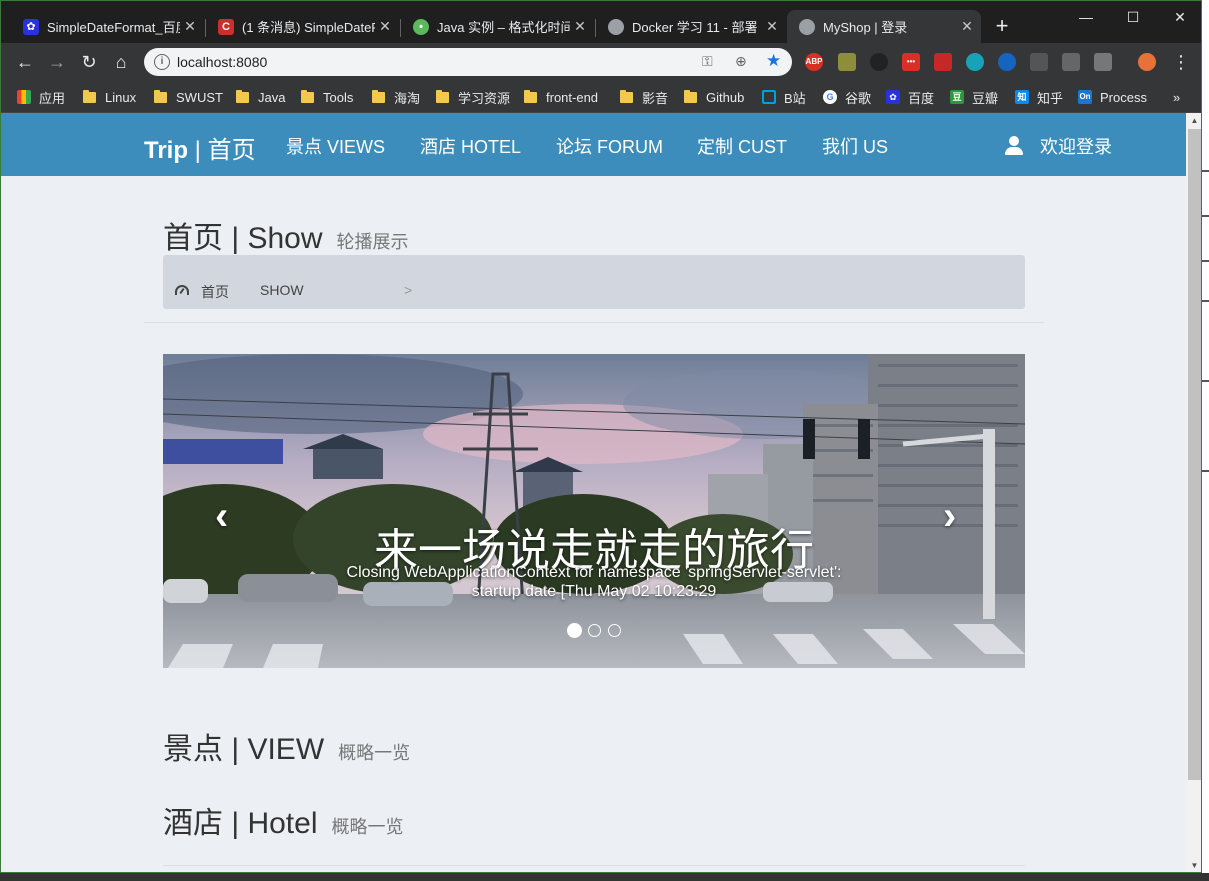 This screenshot has height=881, width=1209. What do you see at coordinates (282, 290) in the screenshot?
I see `breadcrumb-current: SHOW` at bounding box center [282, 290].